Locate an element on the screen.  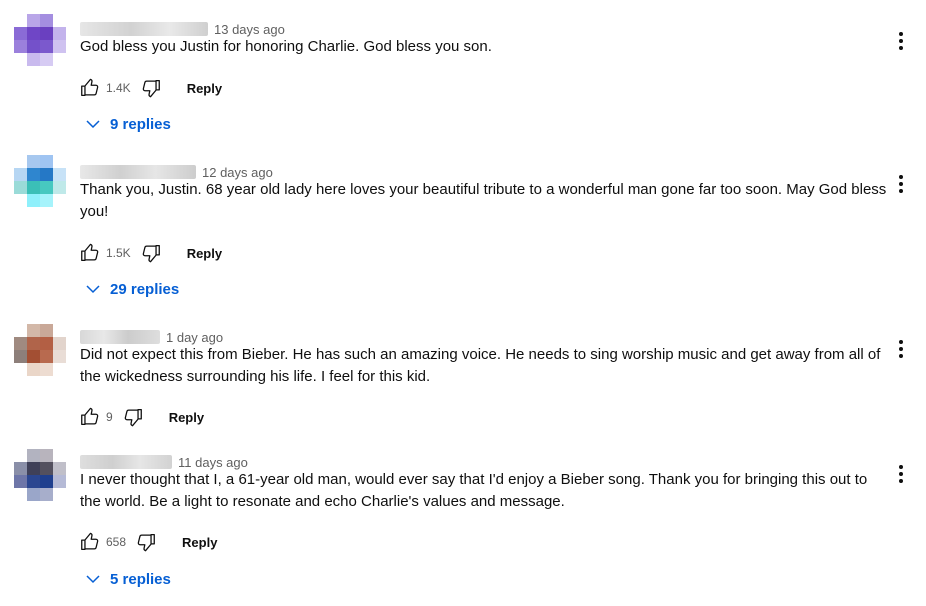
comment-actions: 1.5K Reply is located at coordinates (150, 253).